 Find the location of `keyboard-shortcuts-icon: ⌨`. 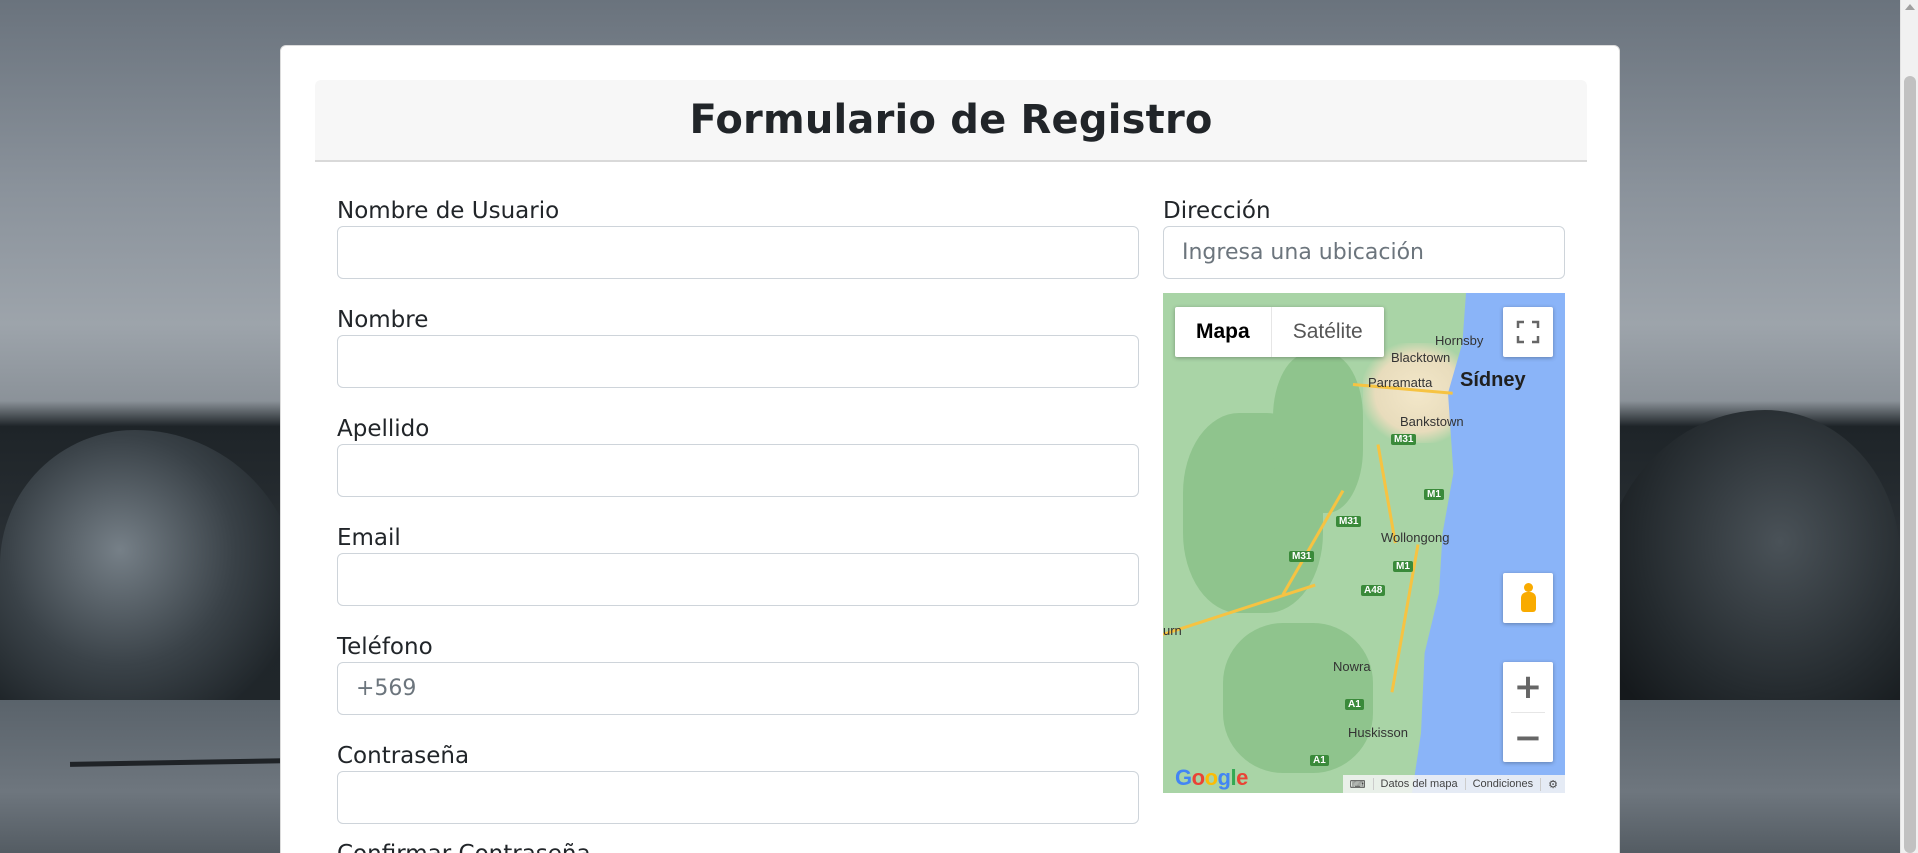

keyboard-shortcuts-icon: ⌨ is located at coordinates (1358, 784).